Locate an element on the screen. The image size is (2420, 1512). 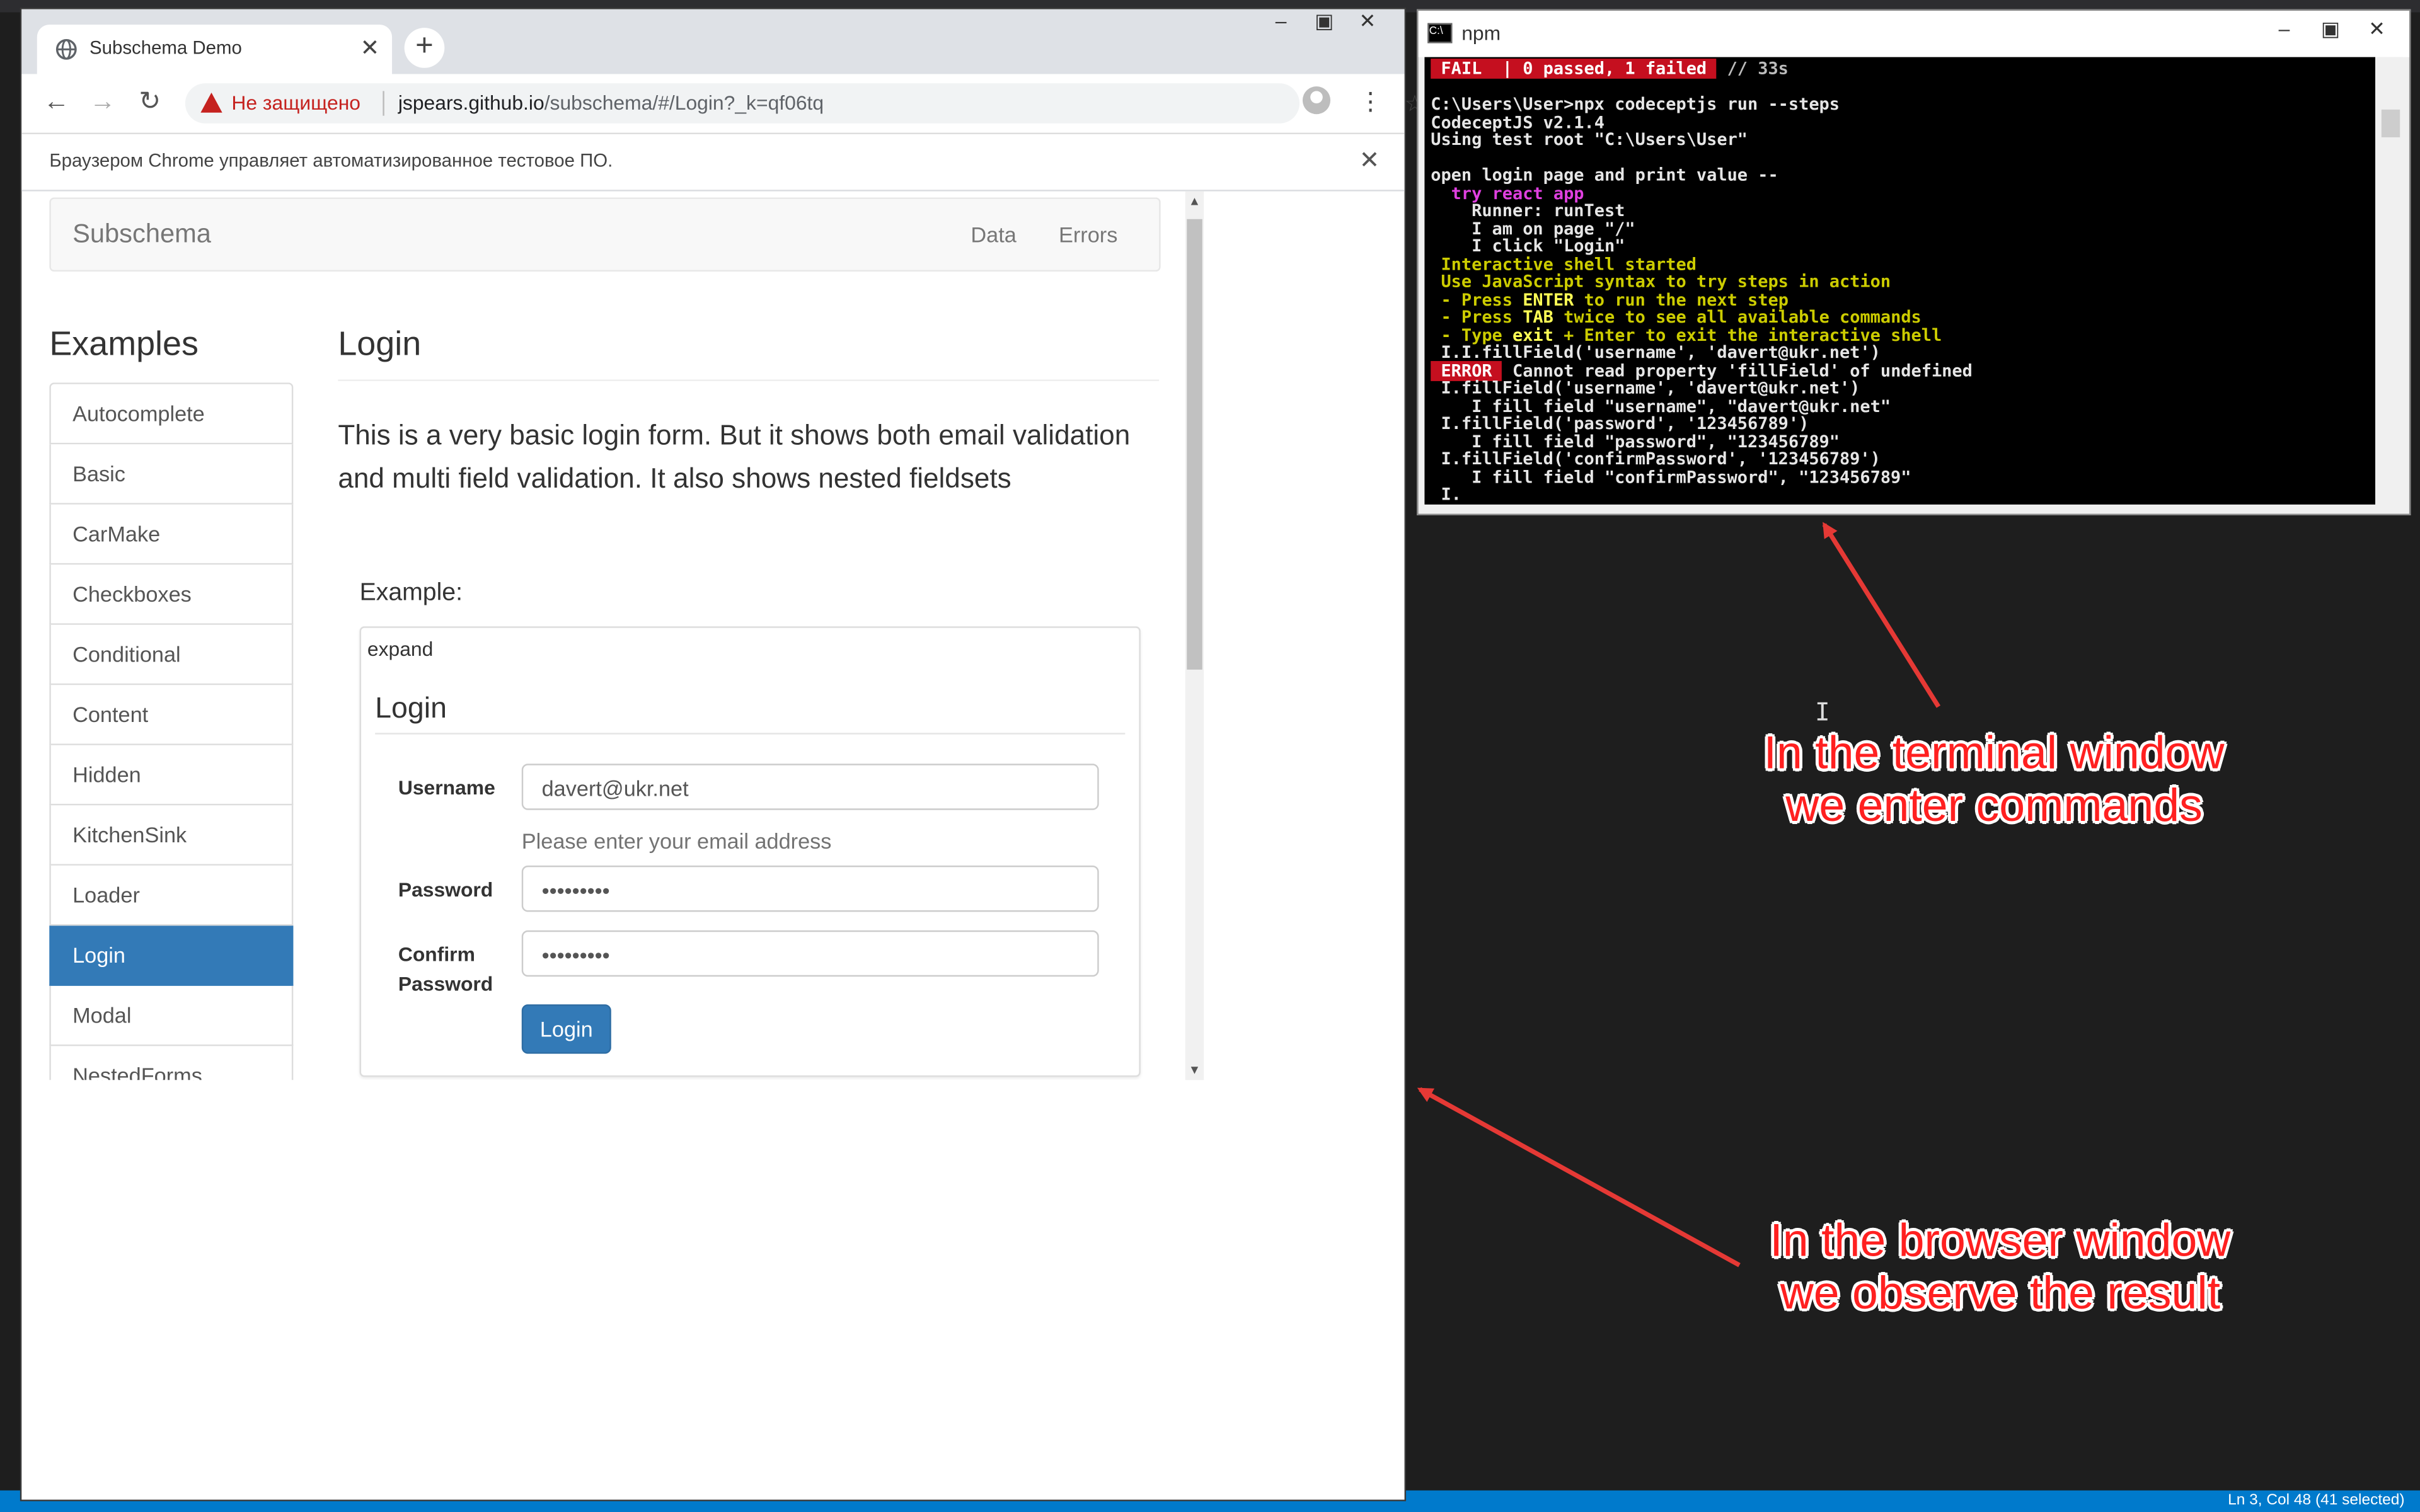
terminal-annotation-line2: we enter commands is located at coordinates (1994, 806).